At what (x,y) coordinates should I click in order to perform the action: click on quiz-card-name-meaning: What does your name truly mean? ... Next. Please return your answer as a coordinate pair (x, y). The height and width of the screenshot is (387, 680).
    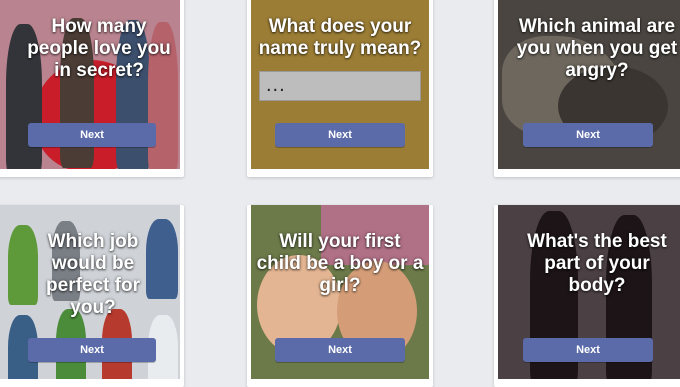
    Looking at the image, I should click on (340, 88).